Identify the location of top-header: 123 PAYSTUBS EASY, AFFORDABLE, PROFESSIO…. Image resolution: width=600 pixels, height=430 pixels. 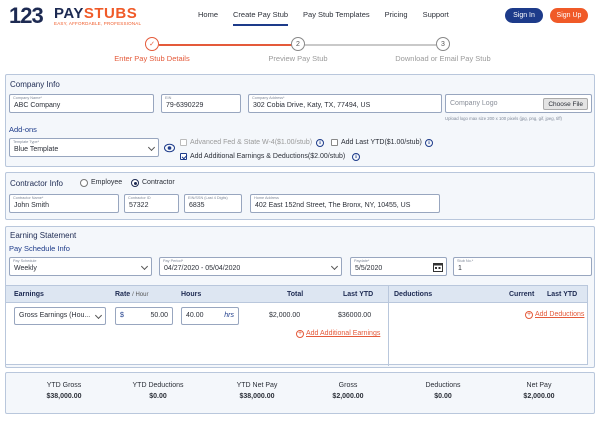
(300, 16).